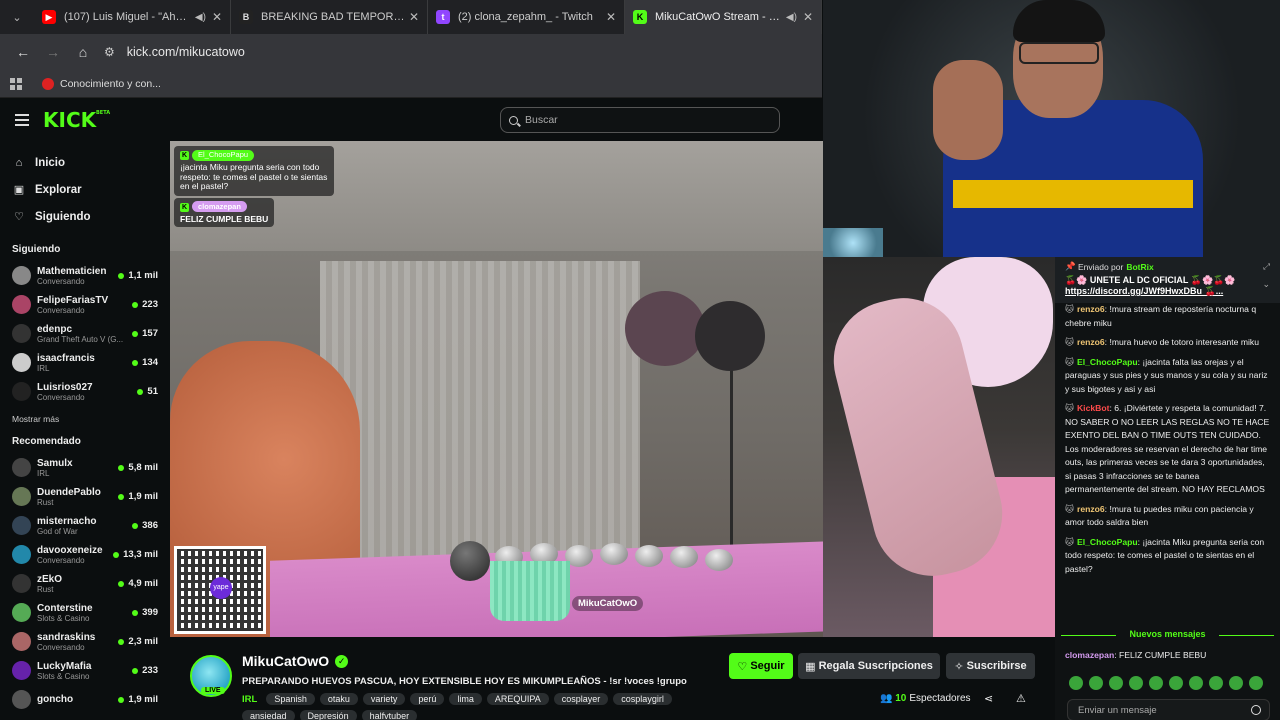 The image size is (1280, 720). What do you see at coordinates (85, 216) in the screenshot?
I see `nav-siguiendo: ♡ Siguiendo` at bounding box center [85, 216].